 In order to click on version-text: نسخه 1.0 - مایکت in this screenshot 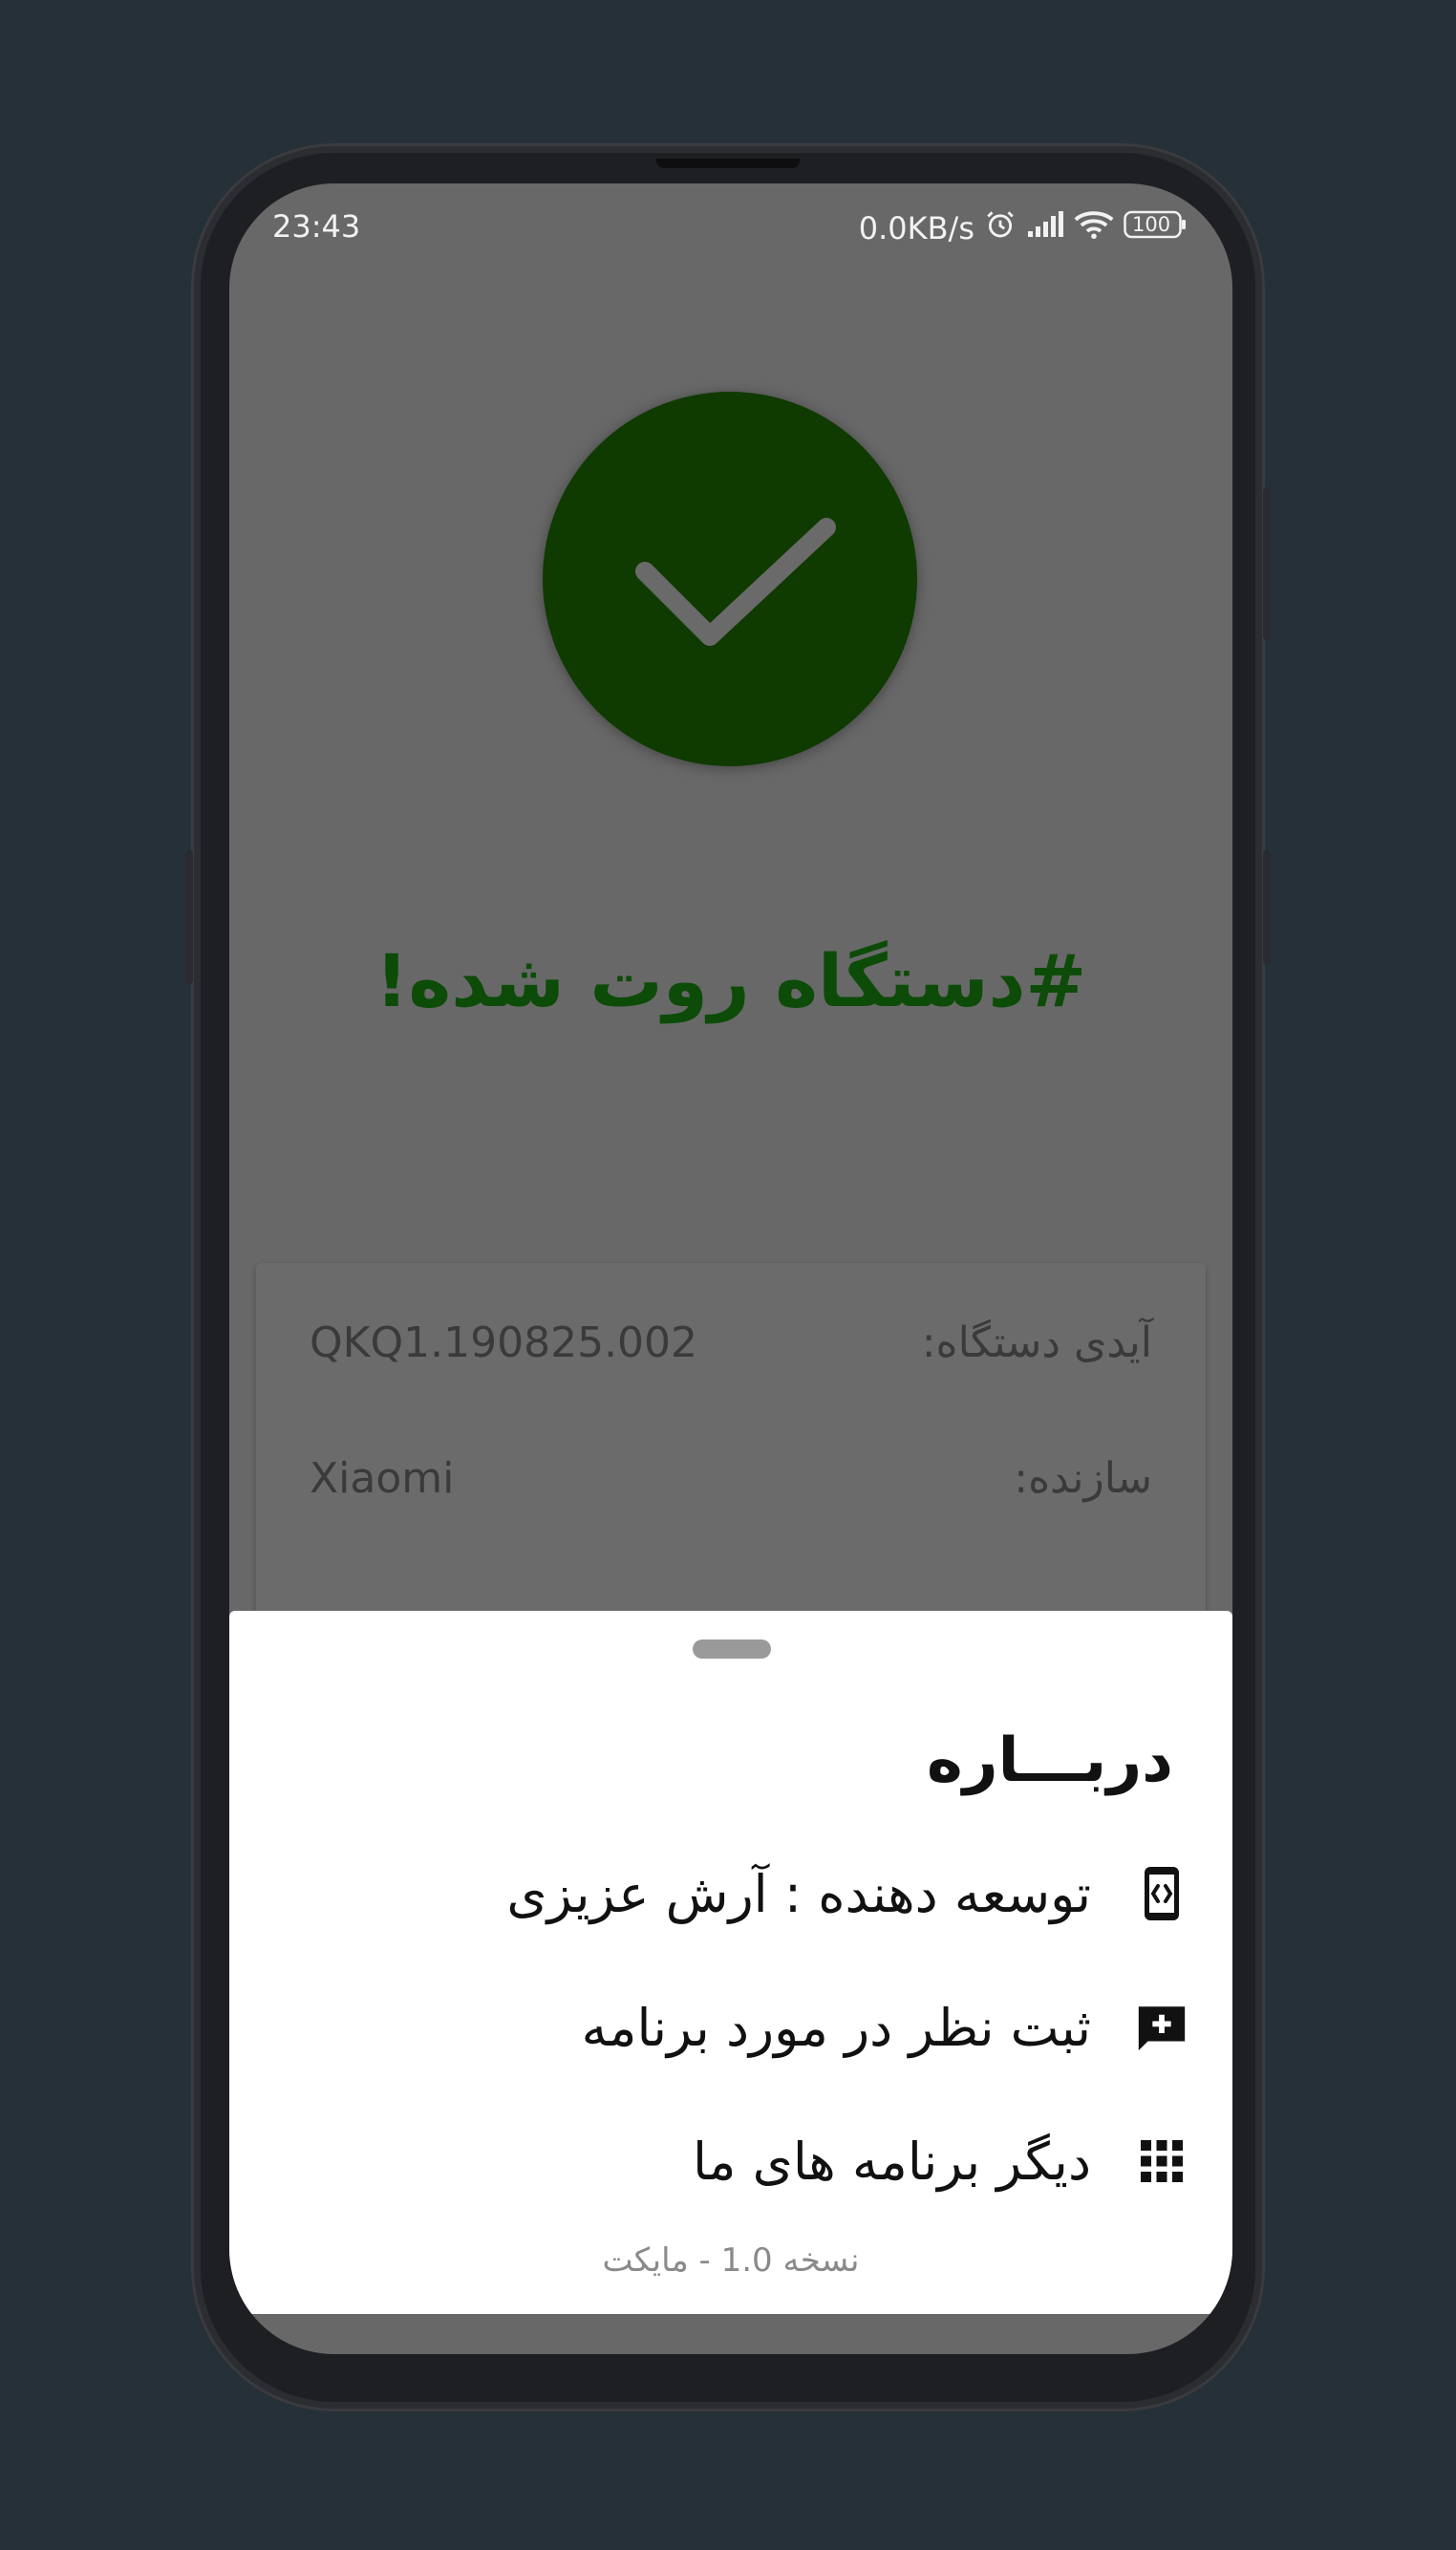, I will do `click(731, 2260)`.